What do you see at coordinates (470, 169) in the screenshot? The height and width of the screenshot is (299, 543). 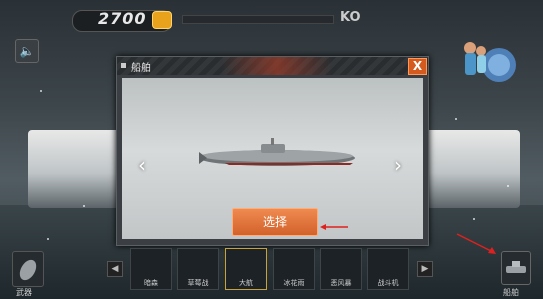 I see `cruise-ship-right` at bounding box center [470, 169].